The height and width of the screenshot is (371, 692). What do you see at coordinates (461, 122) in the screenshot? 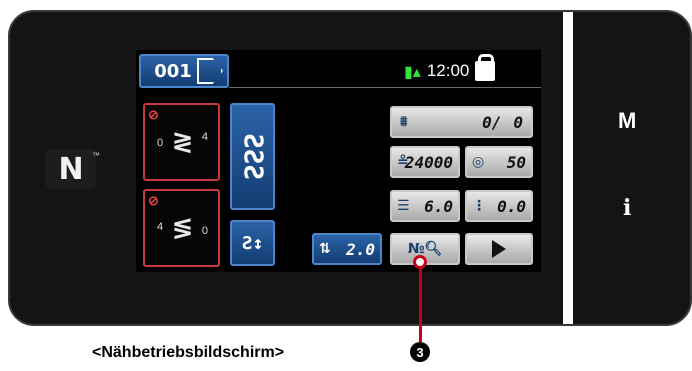
I see `bobbin-counter-button: ⩩ 0/ 0` at bounding box center [461, 122].